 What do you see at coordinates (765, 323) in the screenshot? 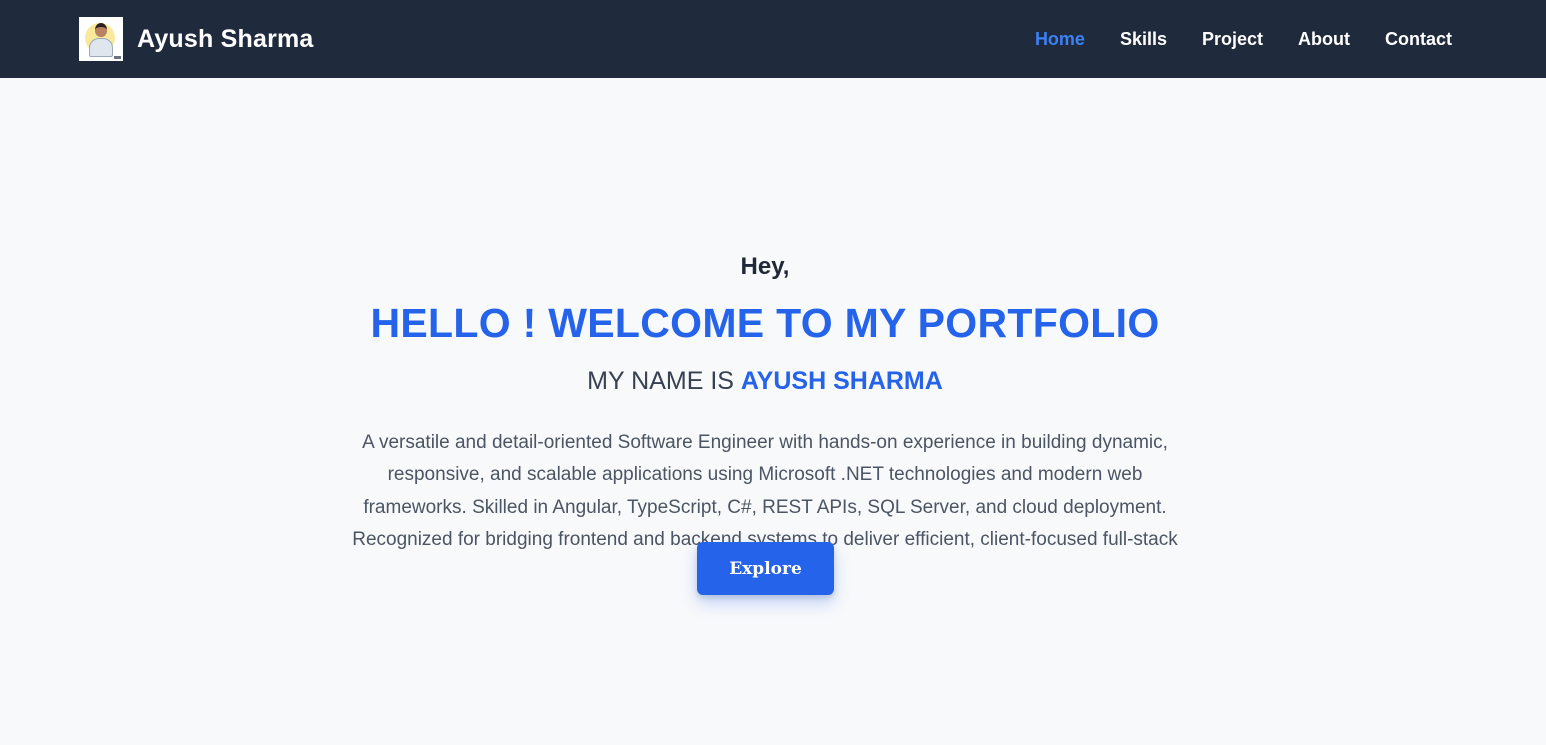
I see `hero-headline: HELLO ! WELCOME TO MY PORTFOLIO` at bounding box center [765, 323].